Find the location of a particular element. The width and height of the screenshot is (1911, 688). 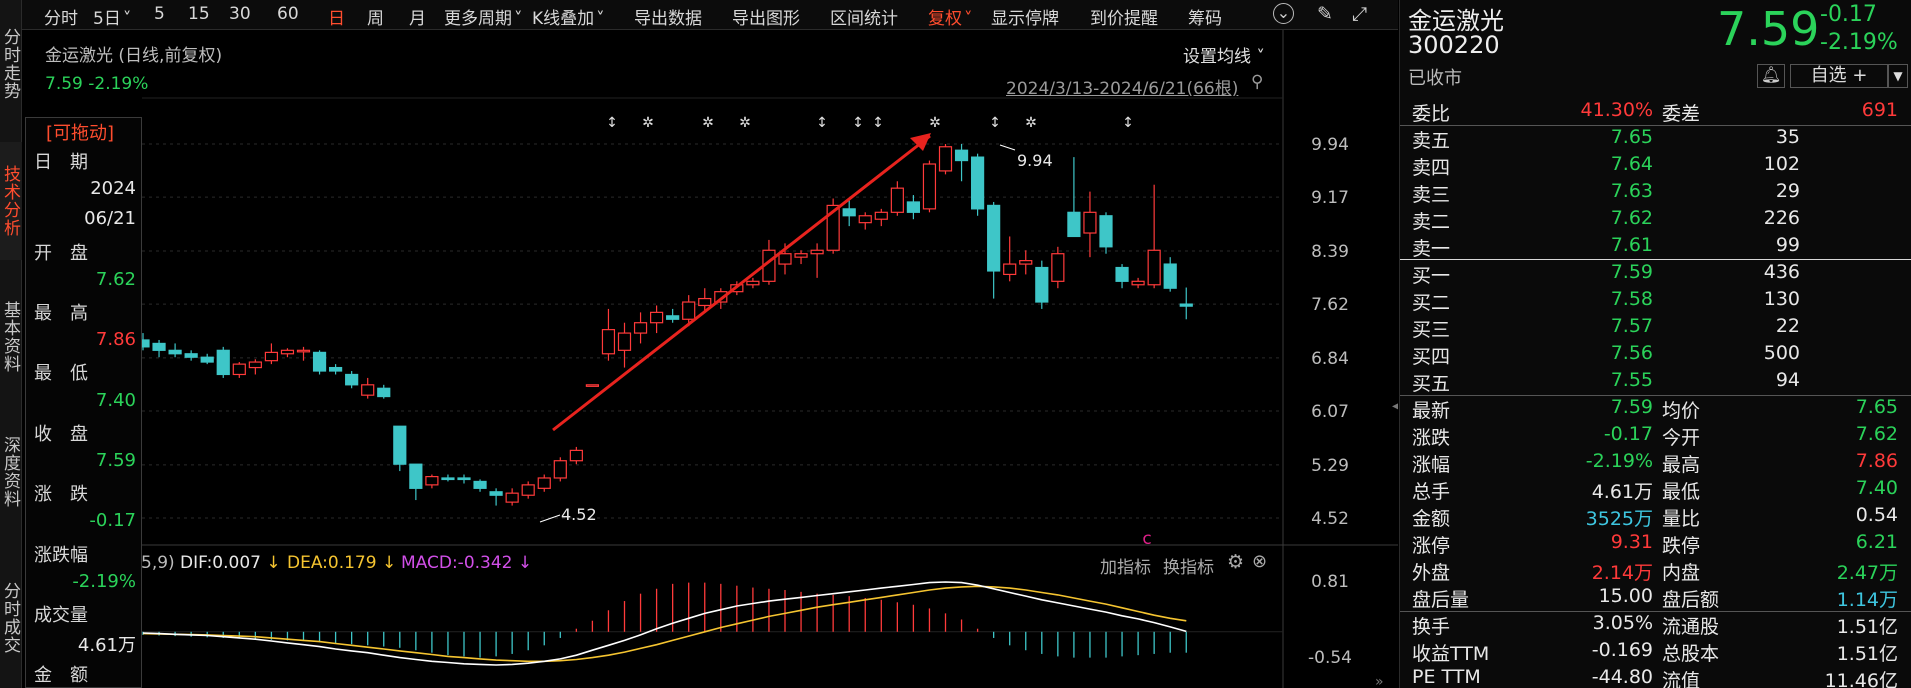

close-icon: ⊗ is located at coordinates (1259, 561).